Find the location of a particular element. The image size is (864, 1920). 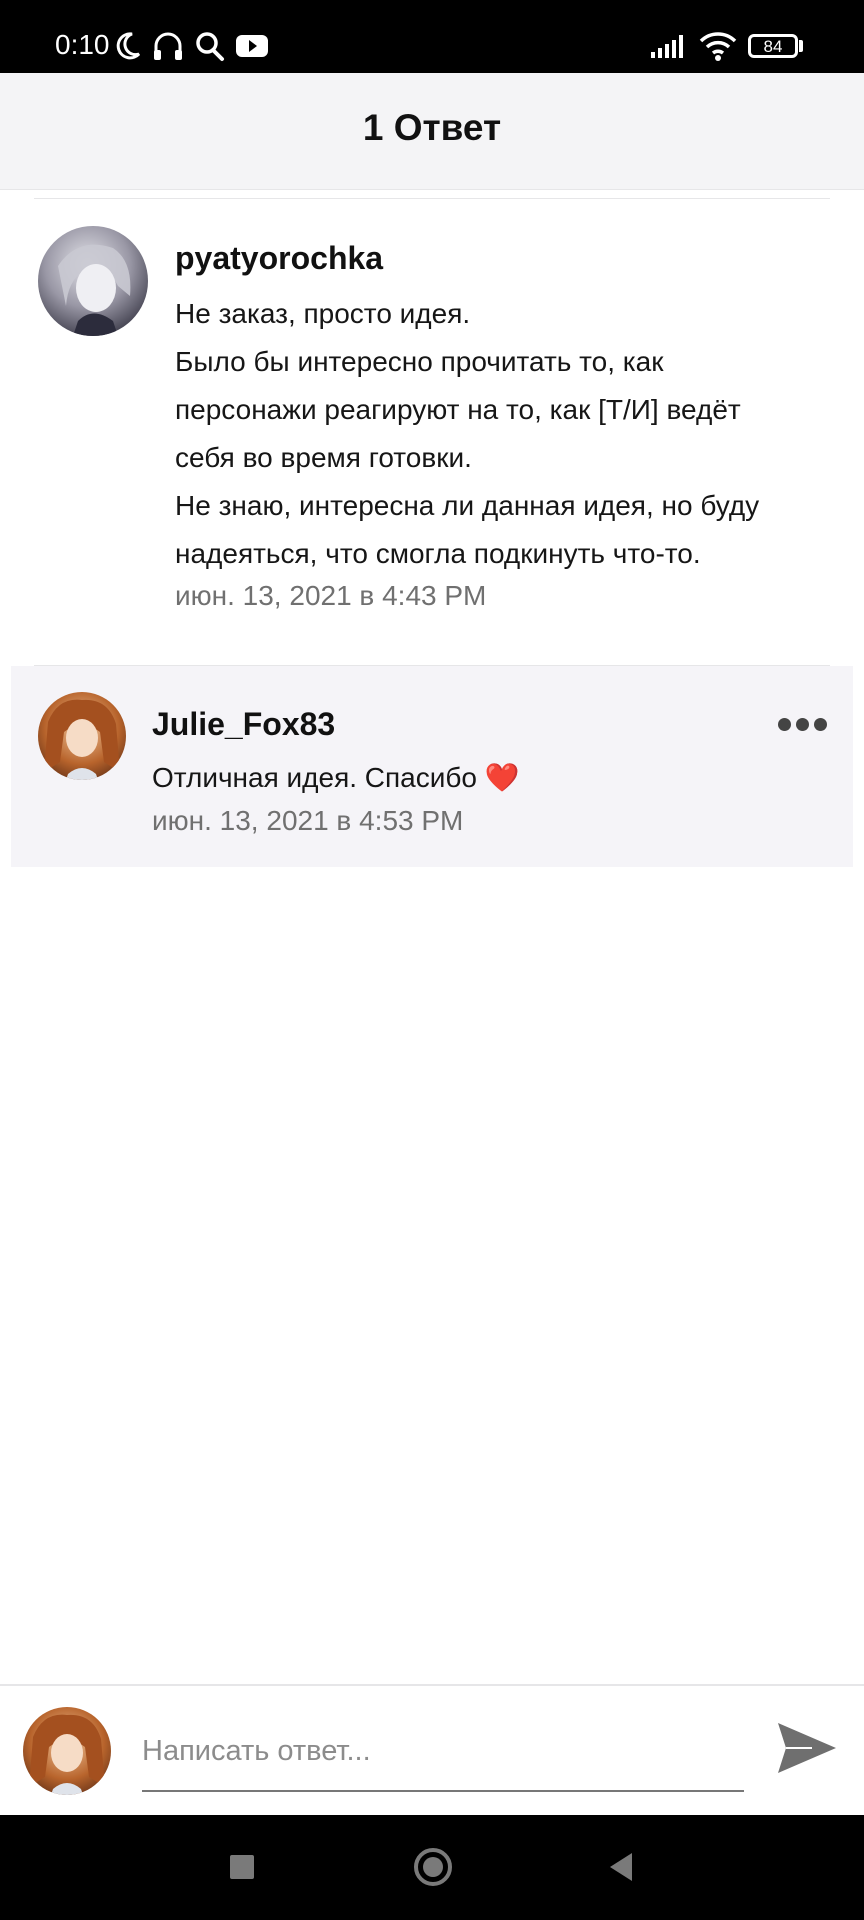

app-header: 1 Ответ is located at coordinates (432, 131).